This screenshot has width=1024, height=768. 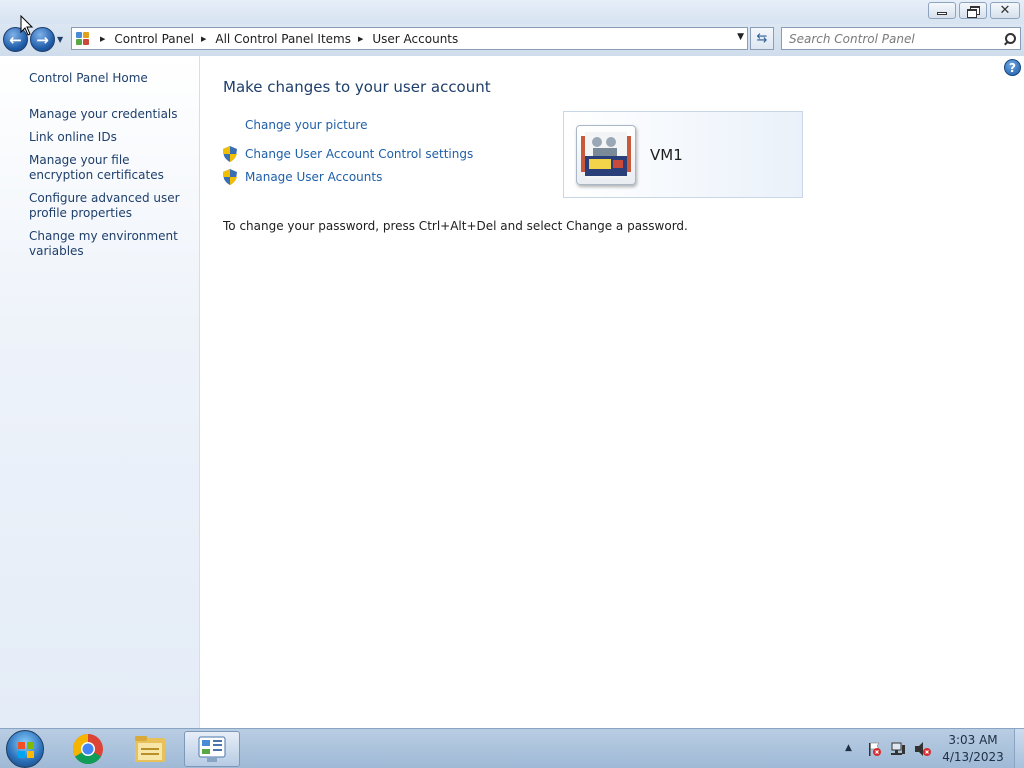 I want to click on taskbar-chrome-button, so click(x=88, y=749).